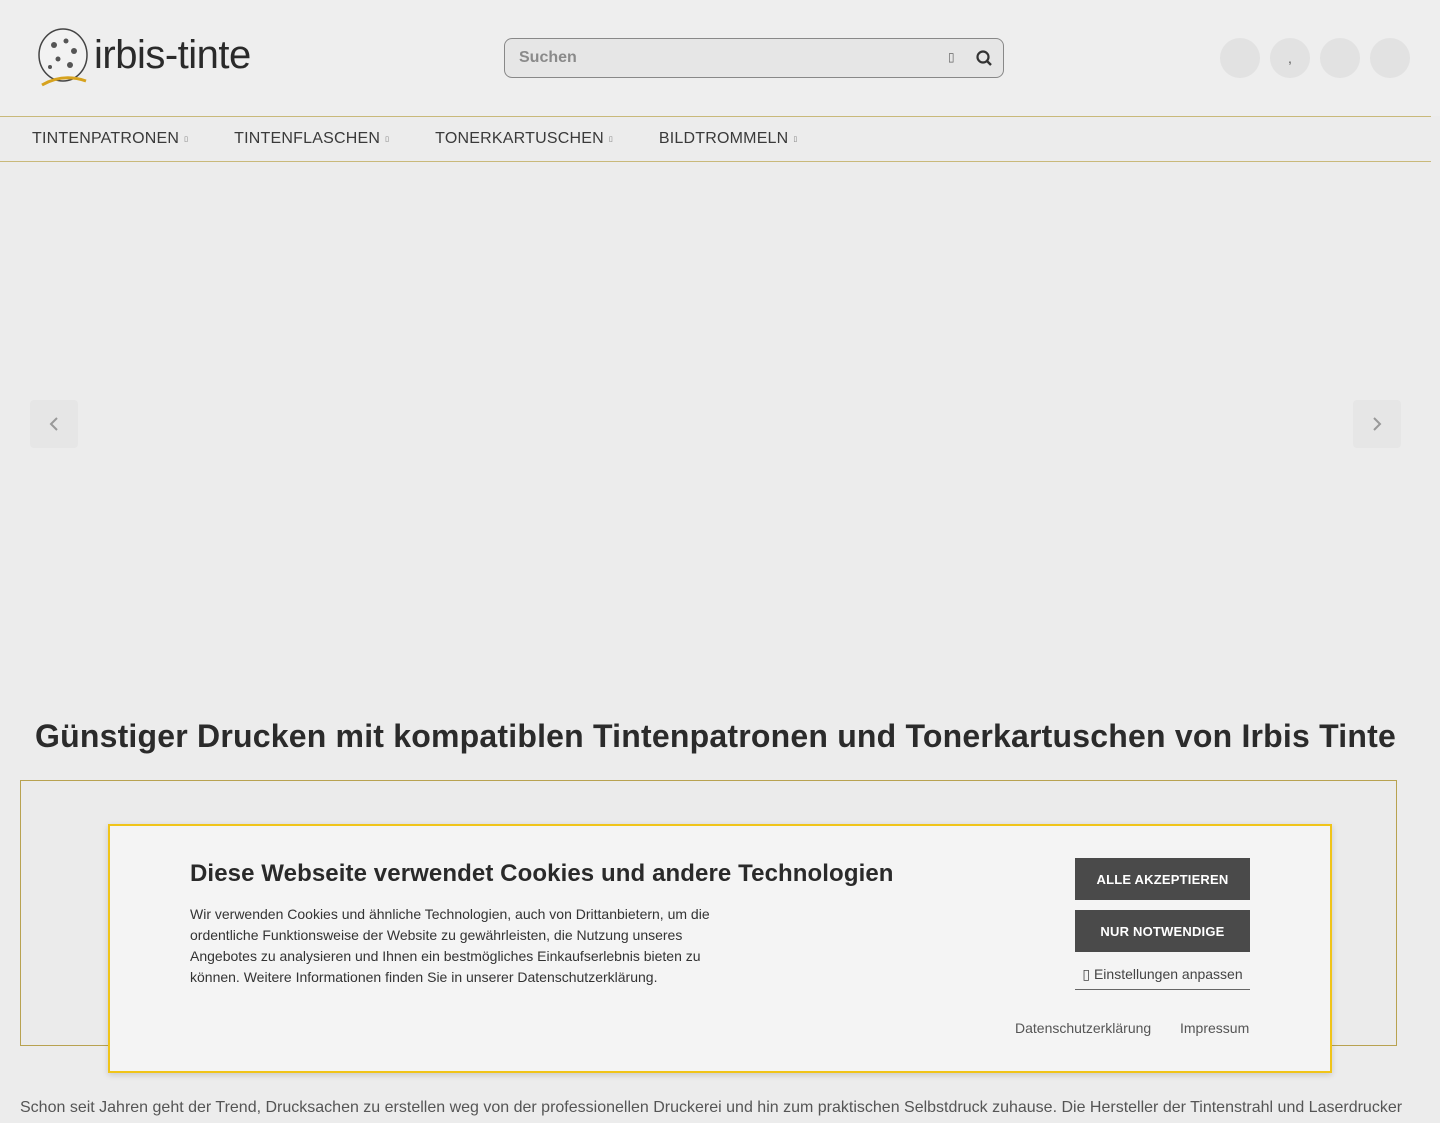 The height and width of the screenshot is (1123, 1440). I want to click on cookie-settings-label: Einstellungen anpassen, so click(1168, 974).